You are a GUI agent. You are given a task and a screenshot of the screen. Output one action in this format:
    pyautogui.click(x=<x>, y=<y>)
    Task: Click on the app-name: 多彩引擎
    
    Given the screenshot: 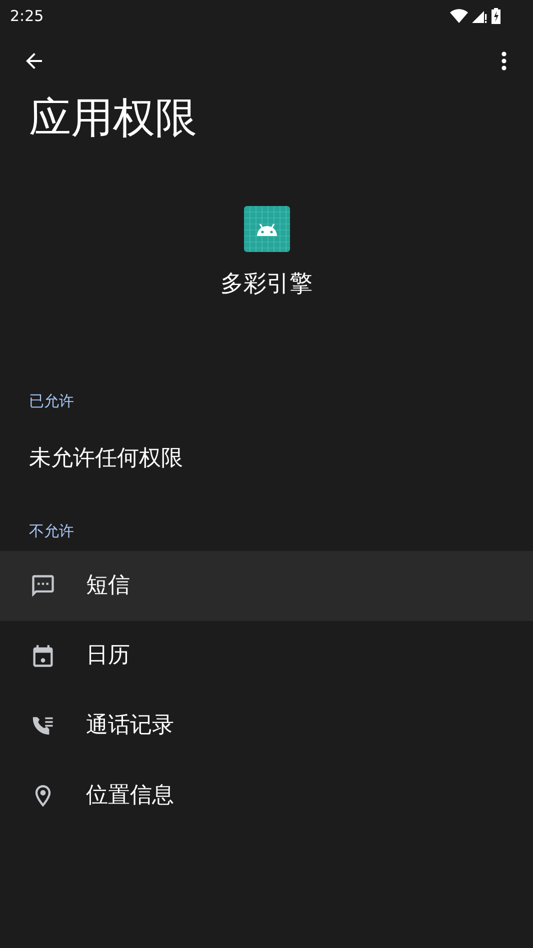 What is the action you would take?
    pyautogui.click(x=266, y=284)
    